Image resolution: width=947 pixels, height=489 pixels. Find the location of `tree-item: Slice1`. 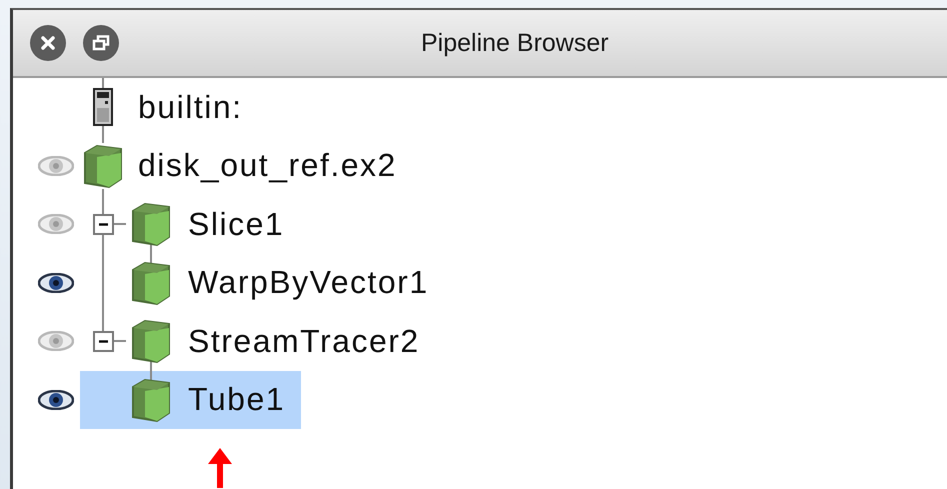

tree-item: Slice1 is located at coordinates (190, 224).